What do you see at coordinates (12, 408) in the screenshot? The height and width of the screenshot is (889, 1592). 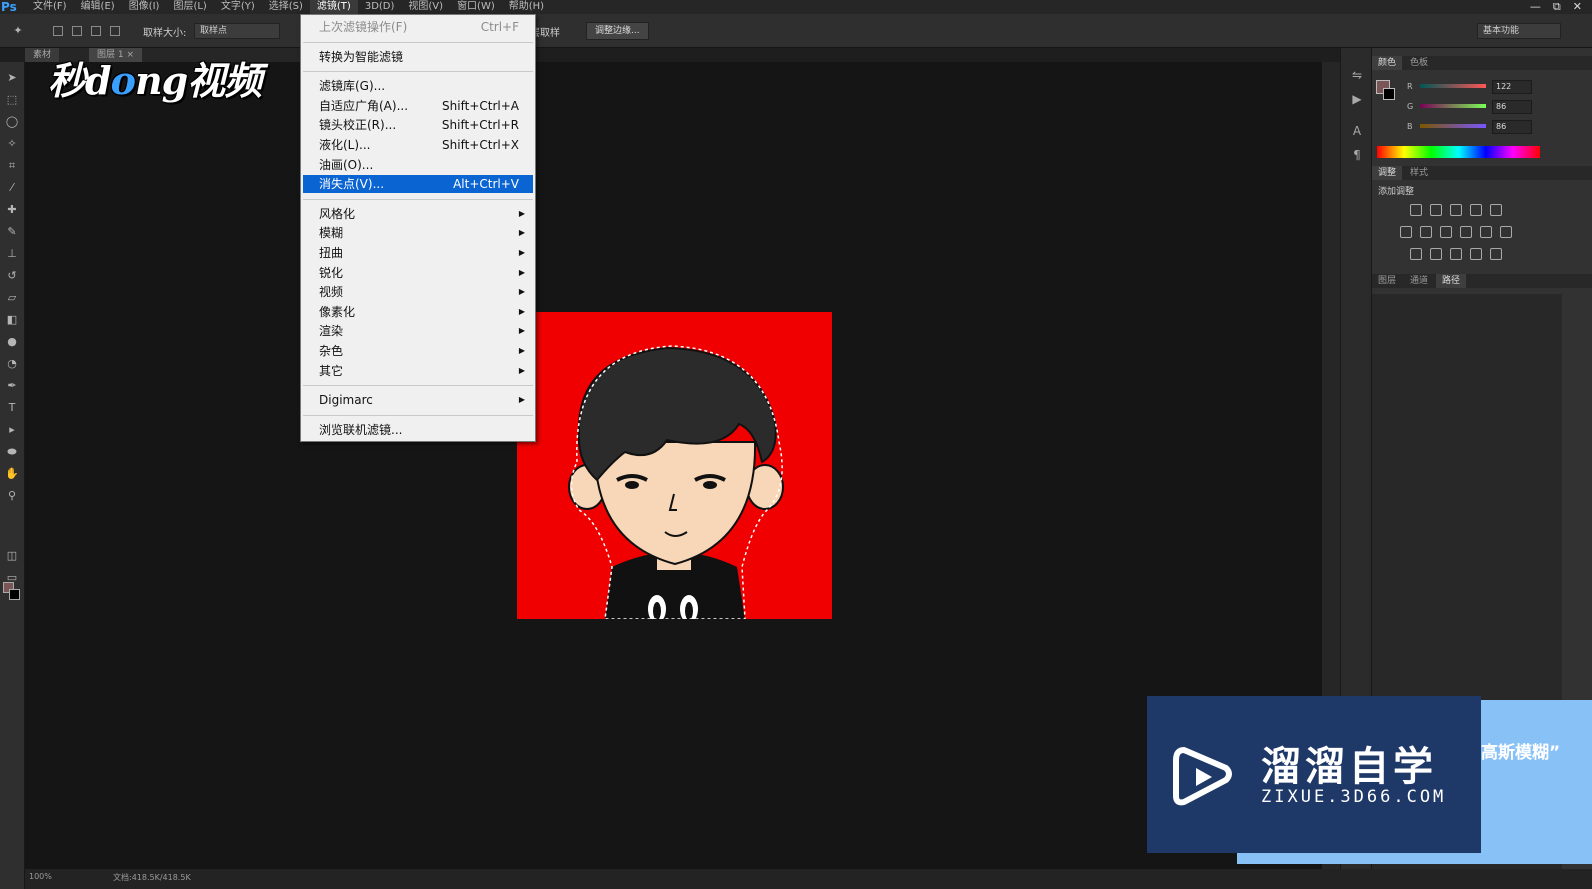 I see `type-tool-icon: T` at bounding box center [12, 408].